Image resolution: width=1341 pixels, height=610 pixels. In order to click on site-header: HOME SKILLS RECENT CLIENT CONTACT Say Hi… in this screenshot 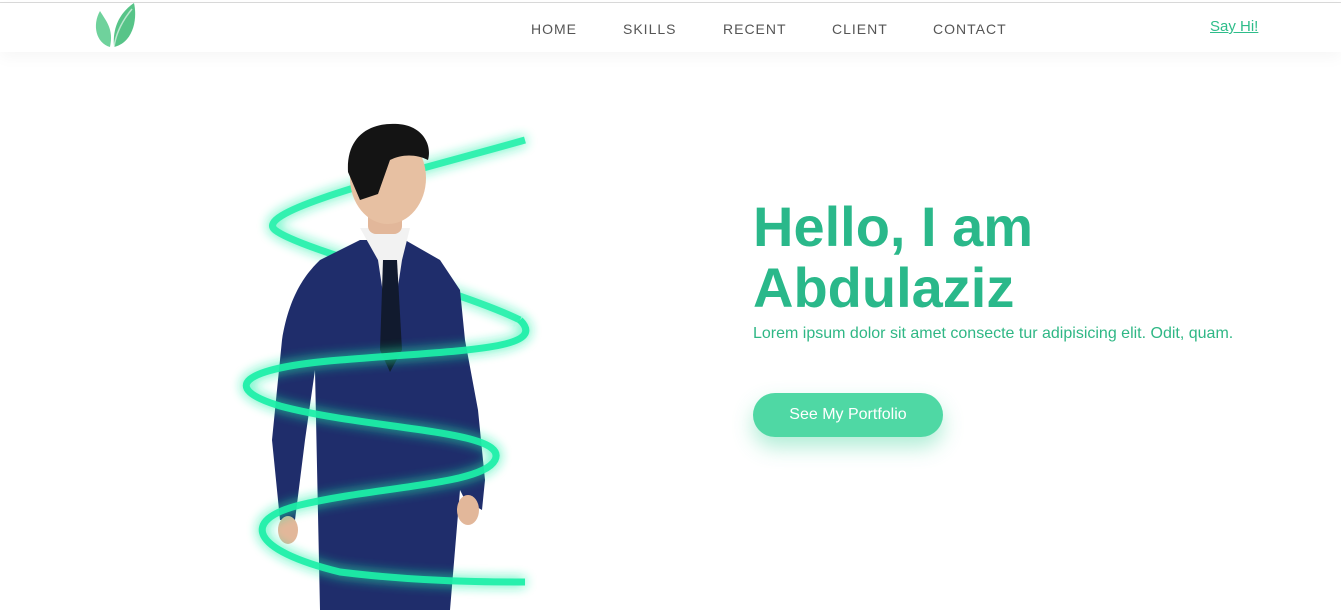, I will do `click(670, 27)`.